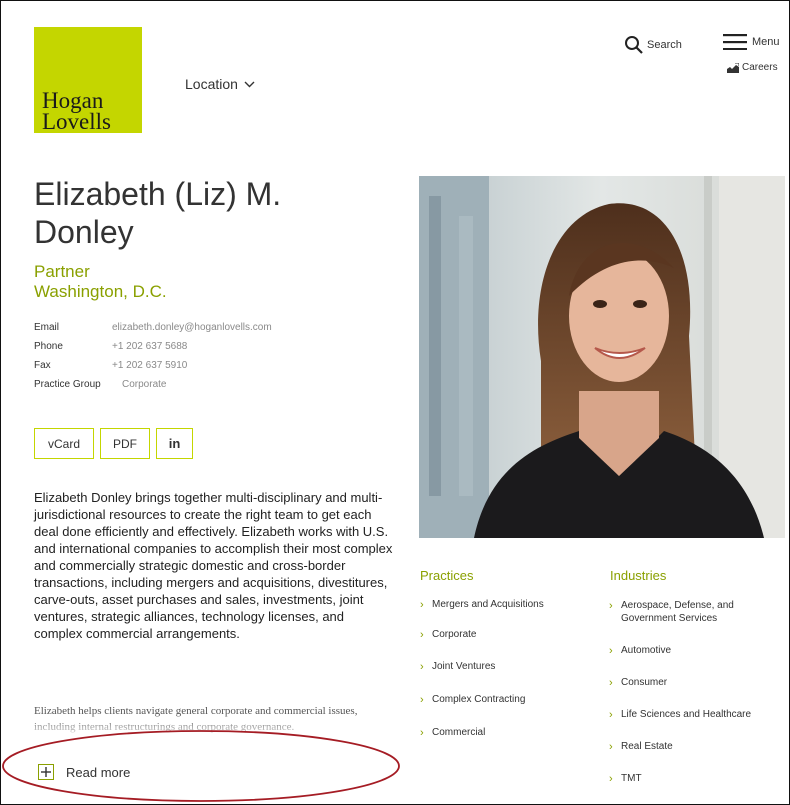  Describe the element at coordinates (48, 346) in the screenshot. I see `contact-label: Phone` at that location.